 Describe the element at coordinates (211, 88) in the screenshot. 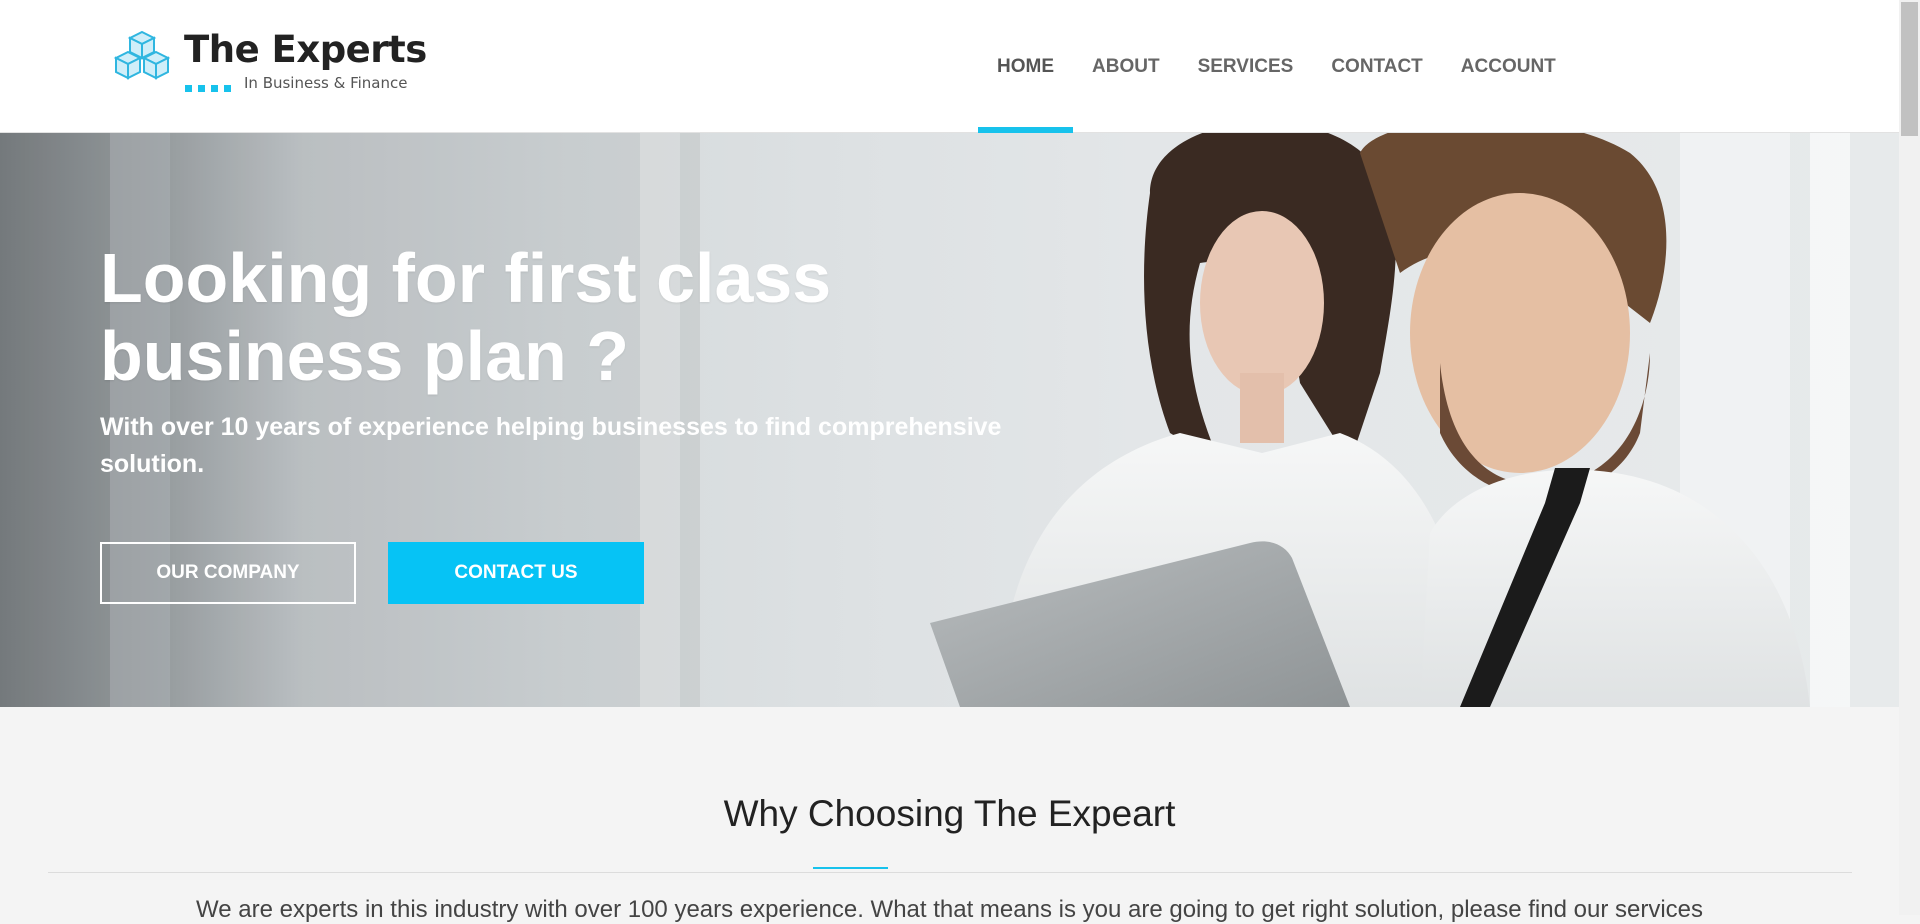

I see `logo-dots` at that location.